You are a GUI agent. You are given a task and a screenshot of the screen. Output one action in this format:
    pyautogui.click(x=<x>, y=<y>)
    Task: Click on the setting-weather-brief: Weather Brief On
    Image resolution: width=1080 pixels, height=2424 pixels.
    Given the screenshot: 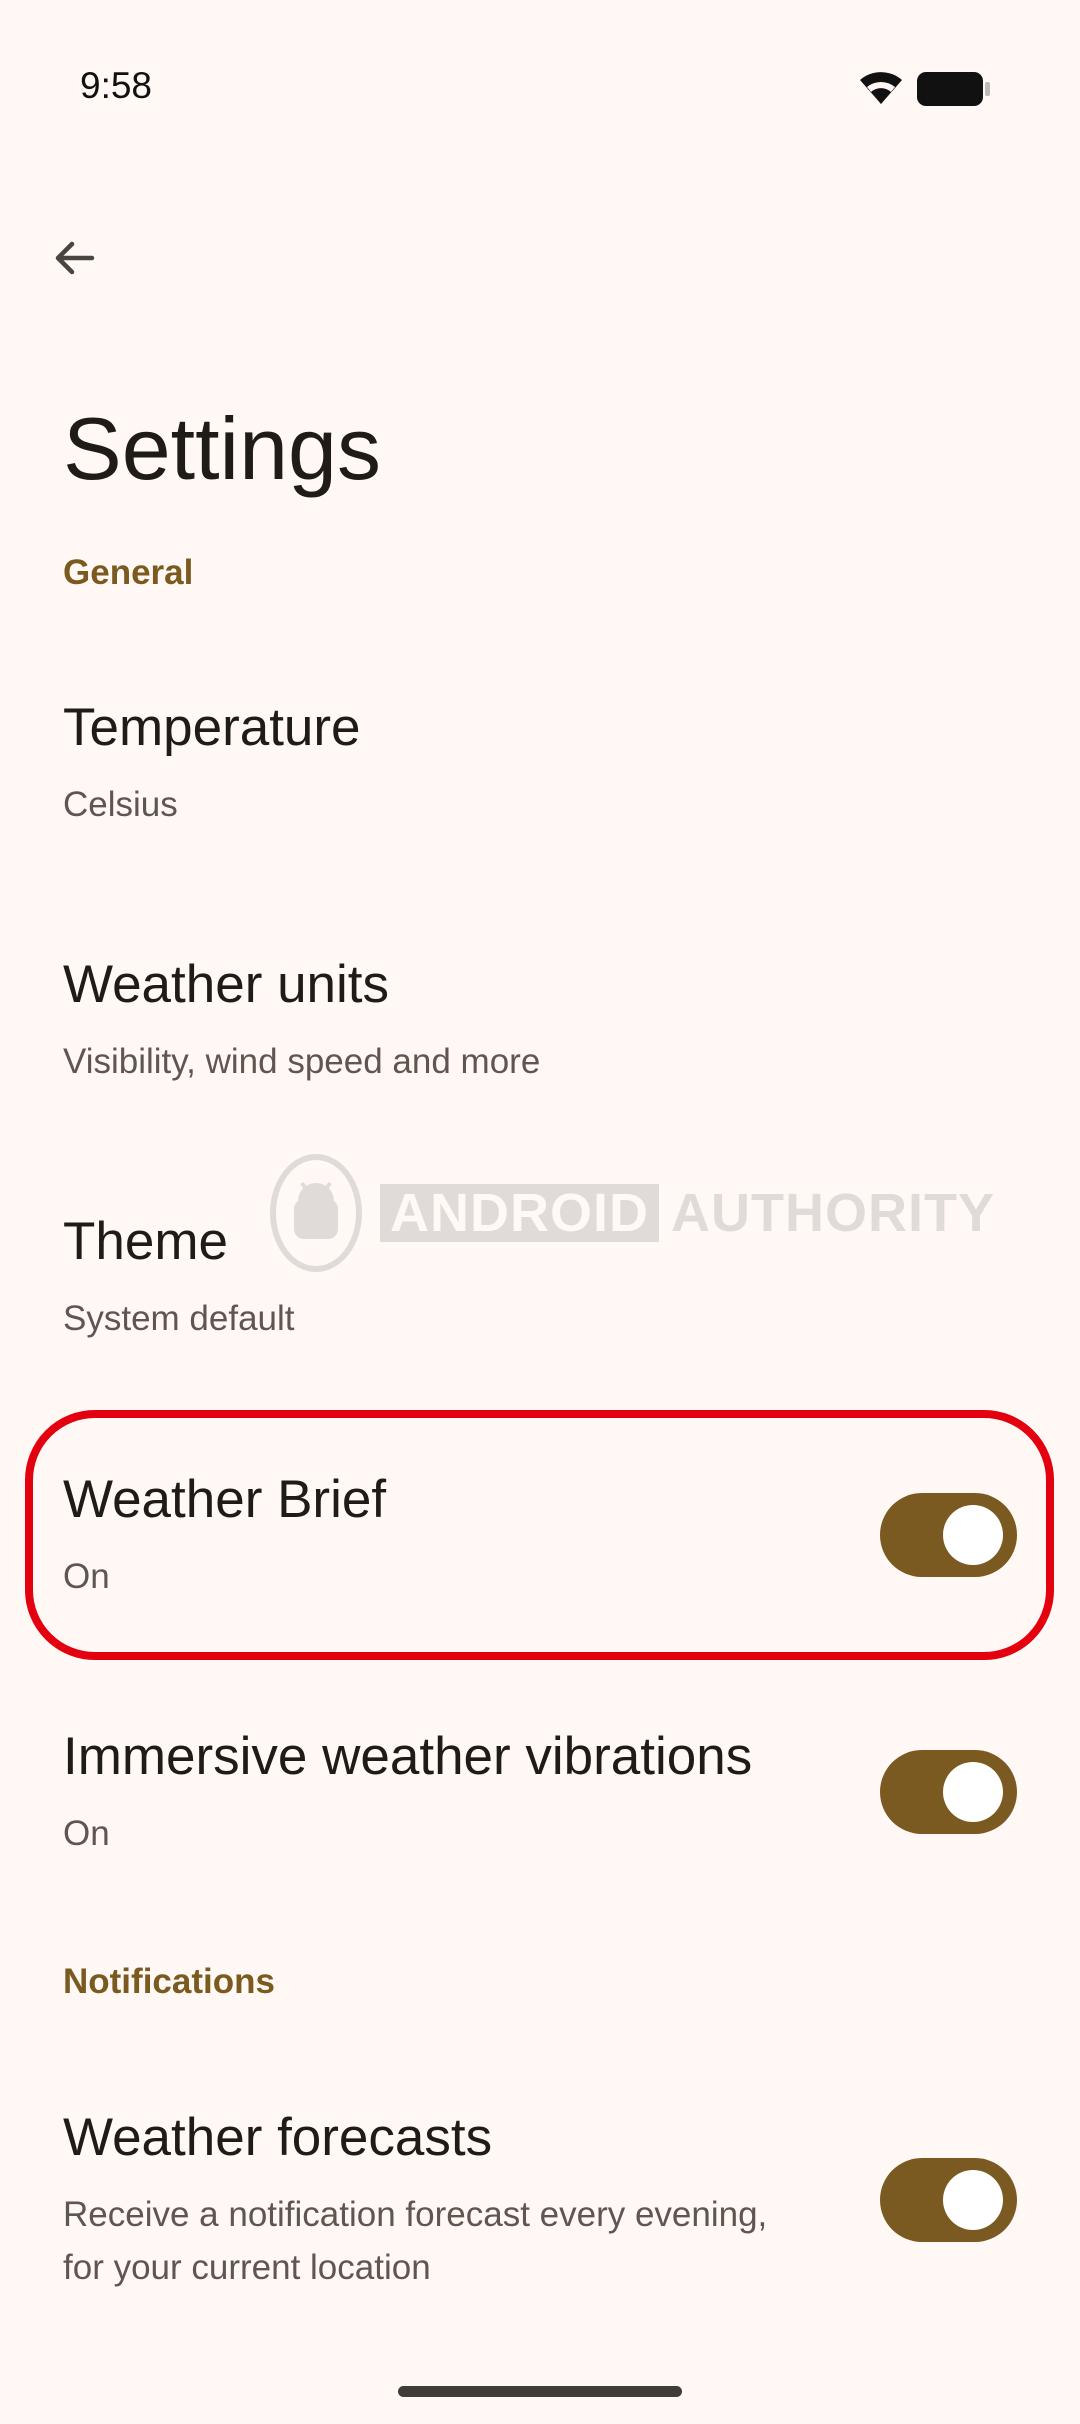 What is the action you would take?
    pyautogui.click(x=540, y=1558)
    